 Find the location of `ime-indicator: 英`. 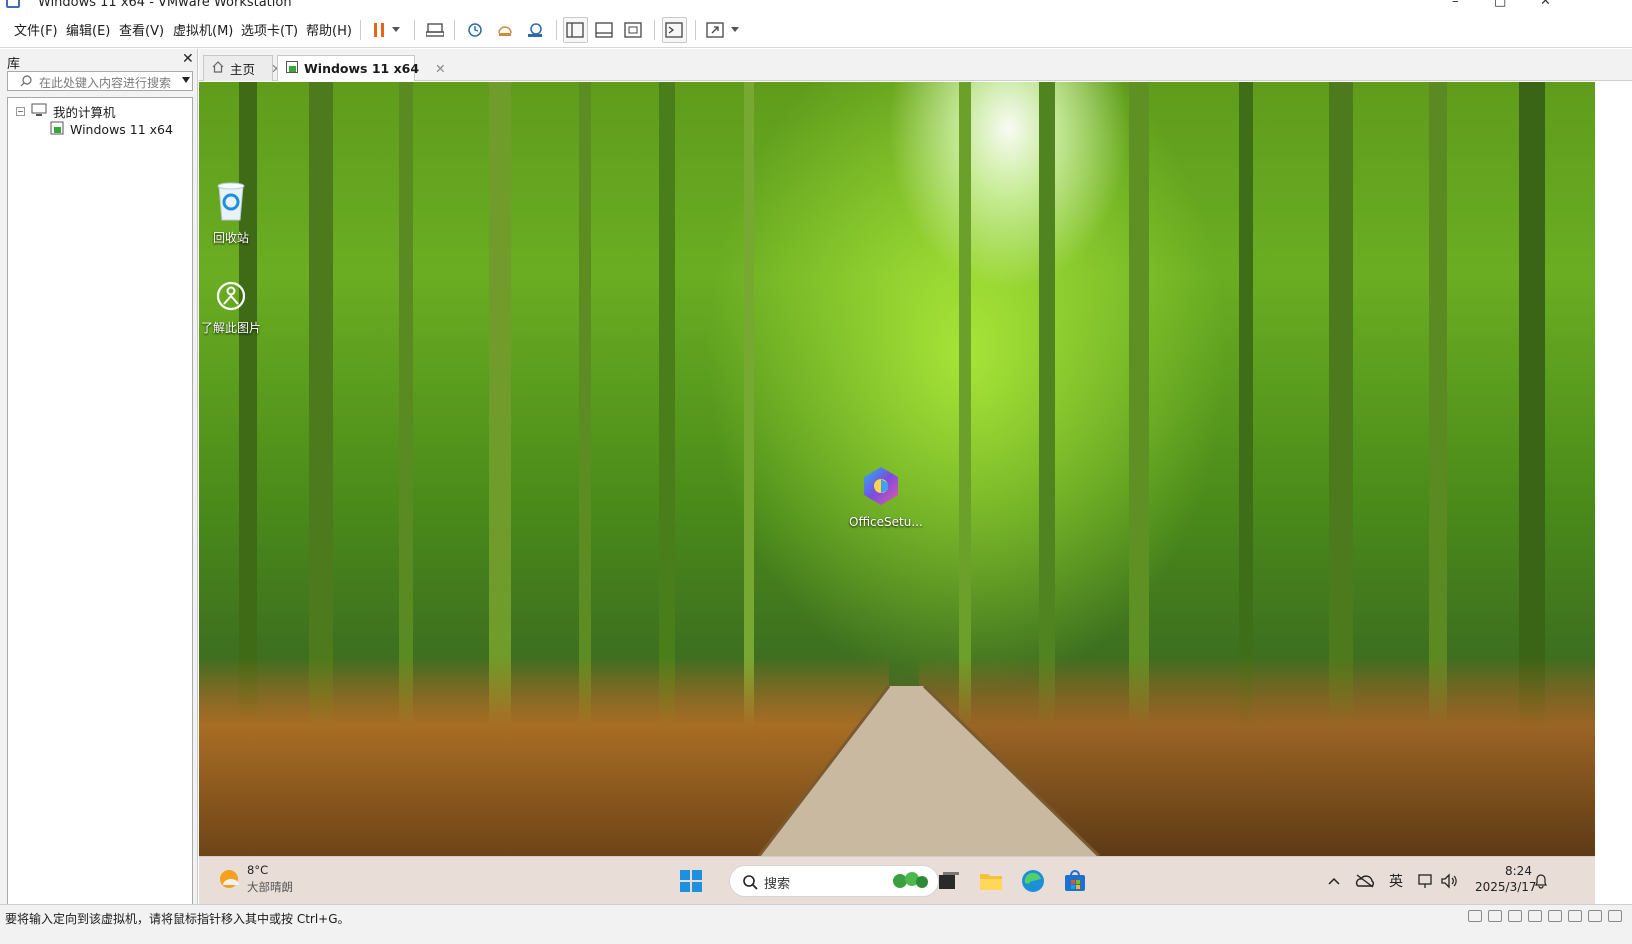

ime-indicator: 英 is located at coordinates (1396, 881).